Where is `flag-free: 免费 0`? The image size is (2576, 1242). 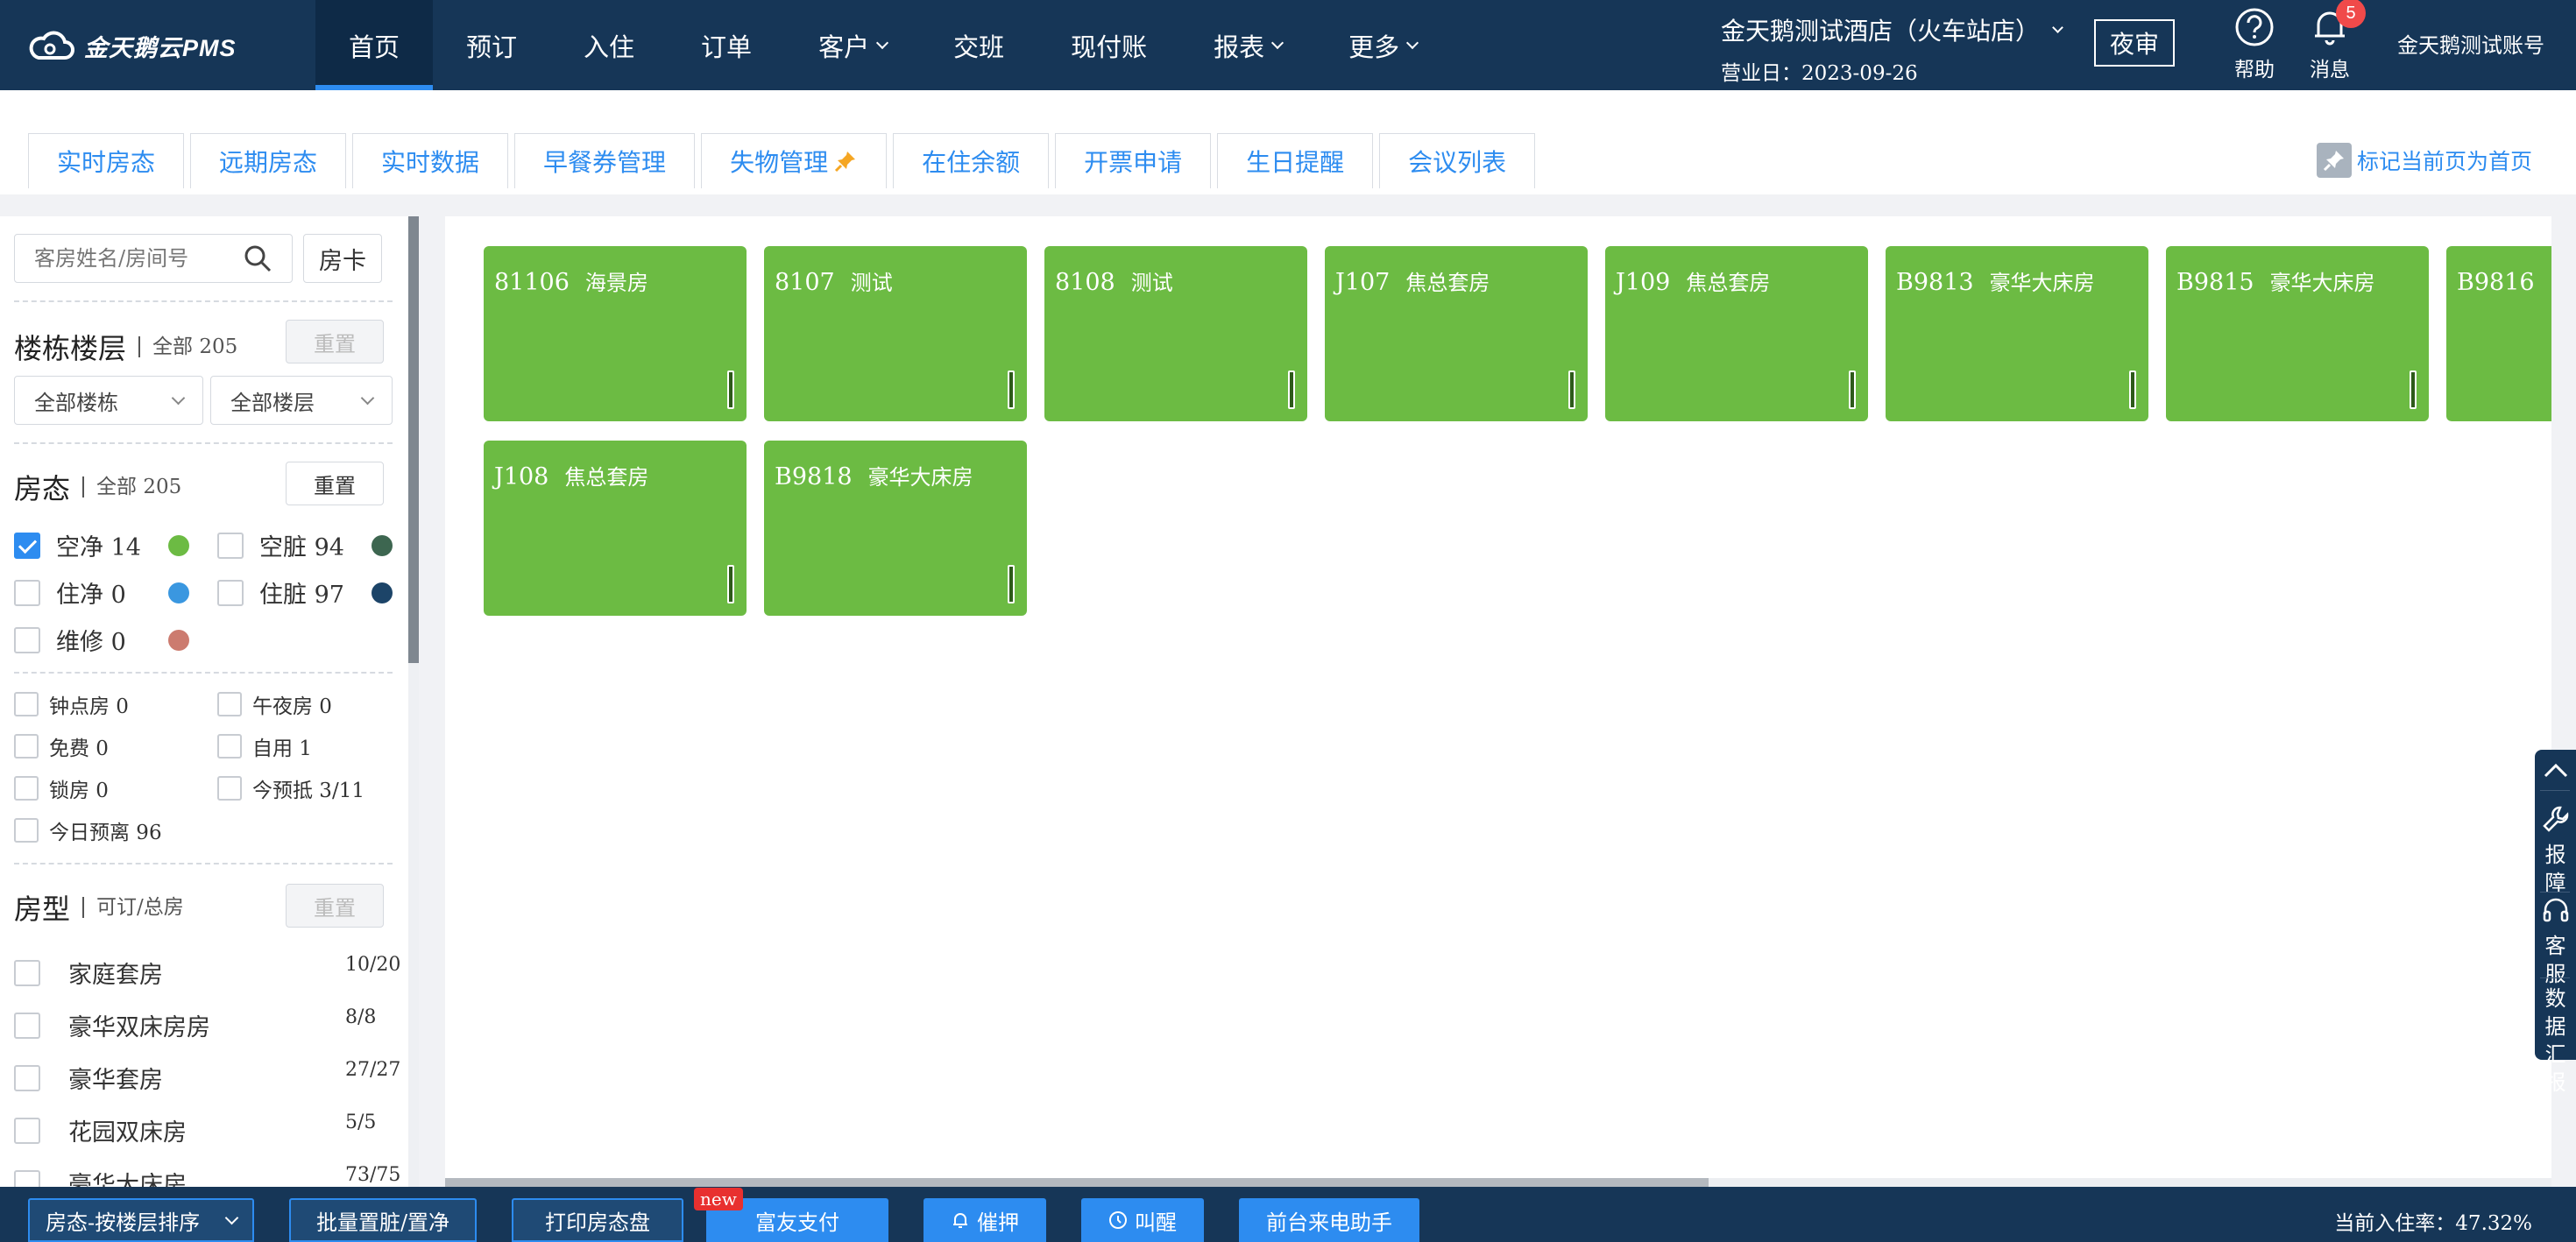 flag-free: 免费 0 is located at coordinates (61, 746).